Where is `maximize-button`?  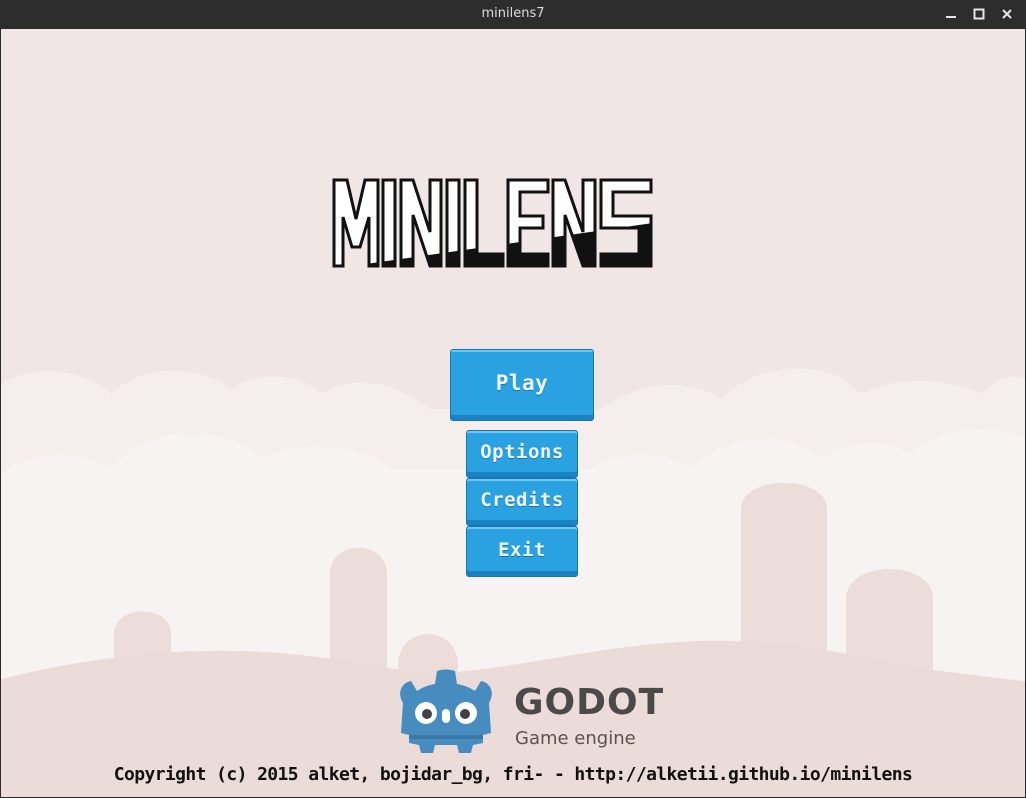
maximize-button is located at coordinates (979, 14).